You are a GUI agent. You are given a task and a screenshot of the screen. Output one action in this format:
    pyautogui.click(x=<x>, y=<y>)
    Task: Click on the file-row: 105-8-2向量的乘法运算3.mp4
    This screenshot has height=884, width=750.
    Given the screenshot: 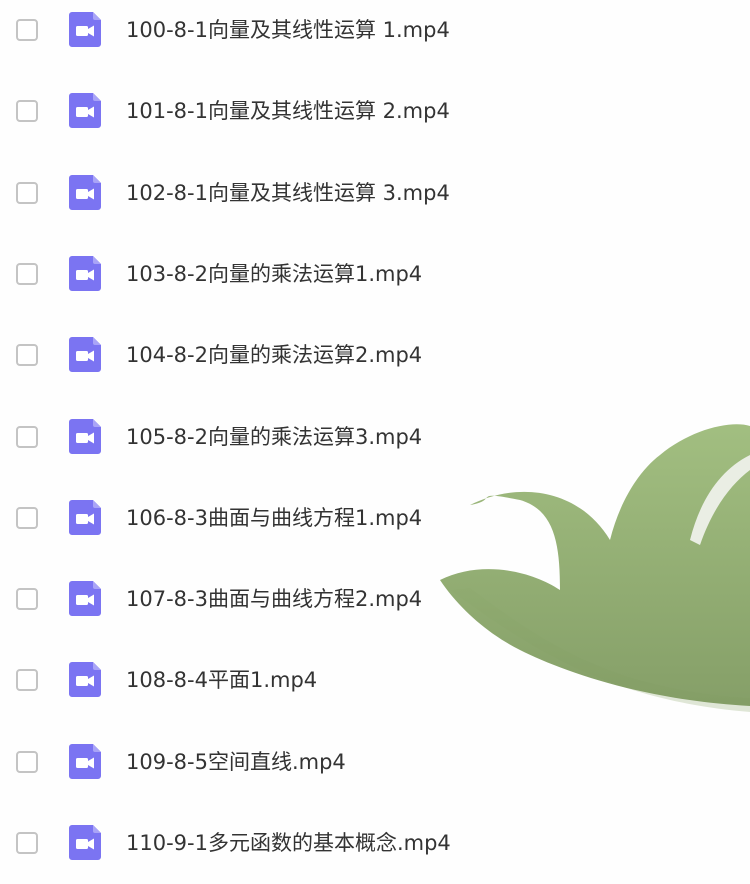 What is the action you would take?
    pyautogui.click(x=375, y=437)
    